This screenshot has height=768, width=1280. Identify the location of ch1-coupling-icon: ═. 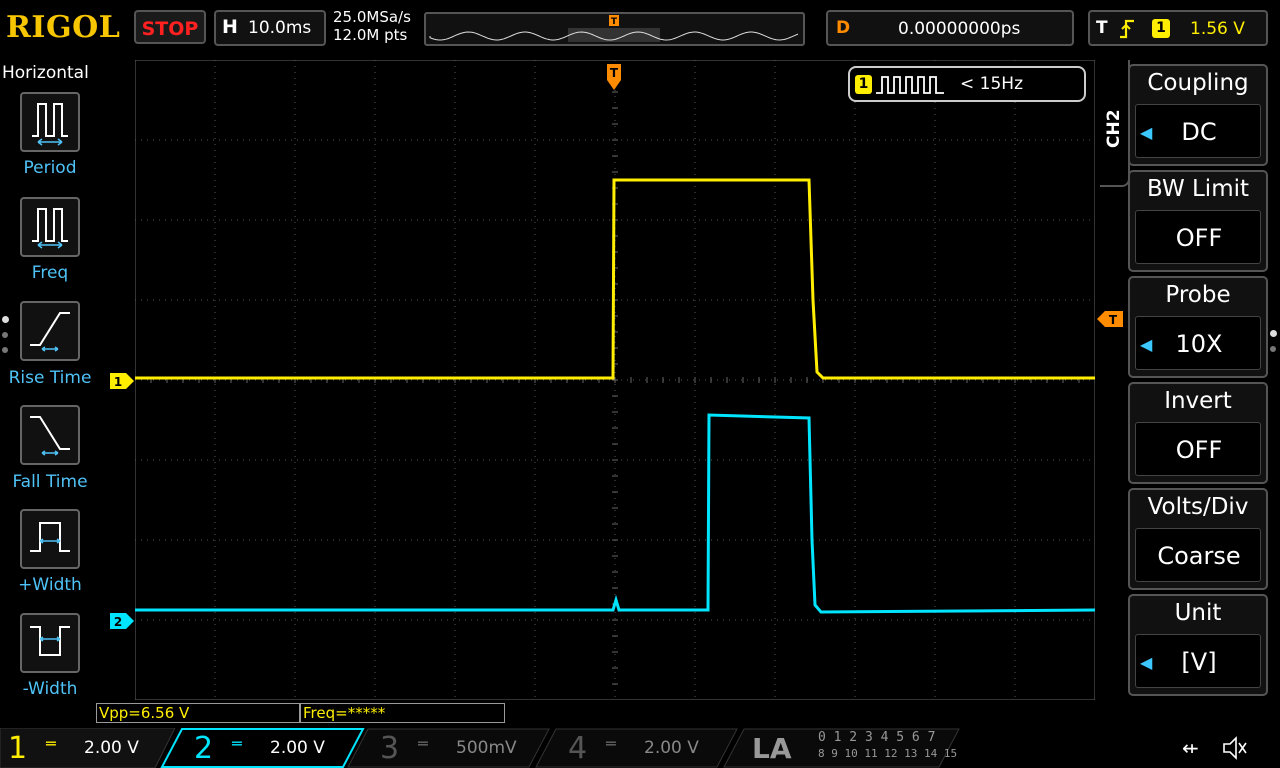
(51, 743).